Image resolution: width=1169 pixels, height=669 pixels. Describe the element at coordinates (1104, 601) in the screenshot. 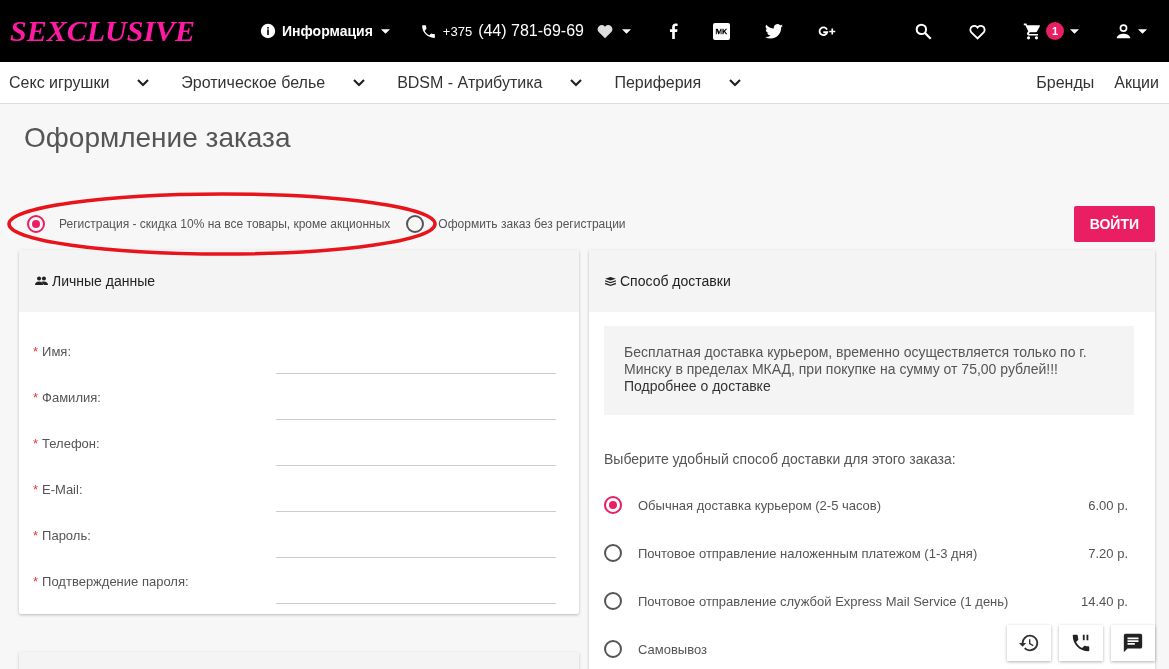

I see `price-text: 14.40 р.` at that location.